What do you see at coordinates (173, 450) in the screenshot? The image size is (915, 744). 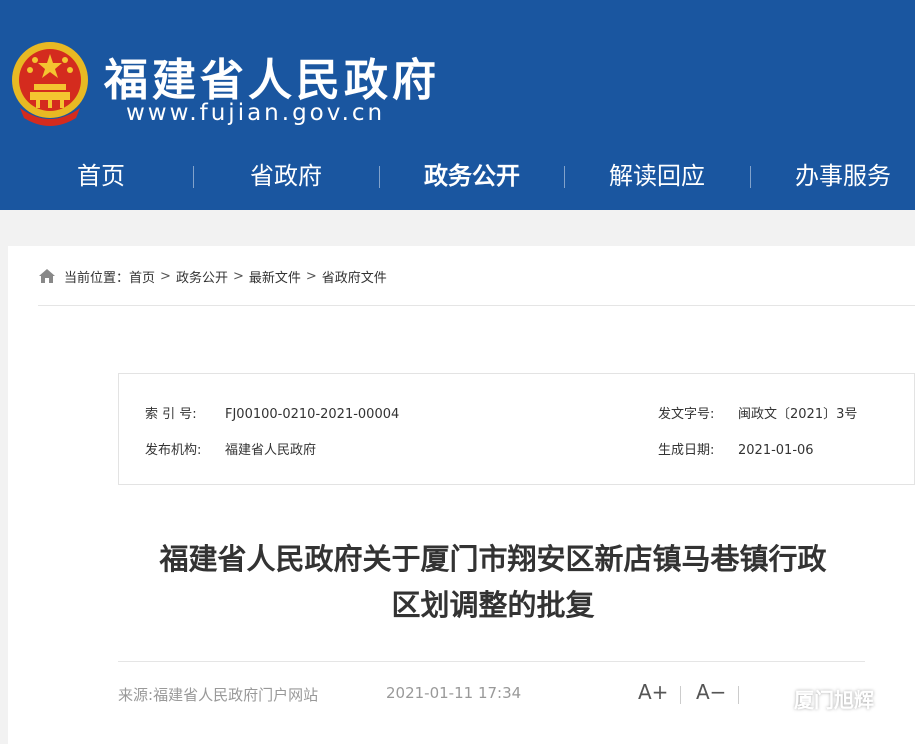 I see `meta-publisher-label: 发布机构:` at bounding box center [173, 450].